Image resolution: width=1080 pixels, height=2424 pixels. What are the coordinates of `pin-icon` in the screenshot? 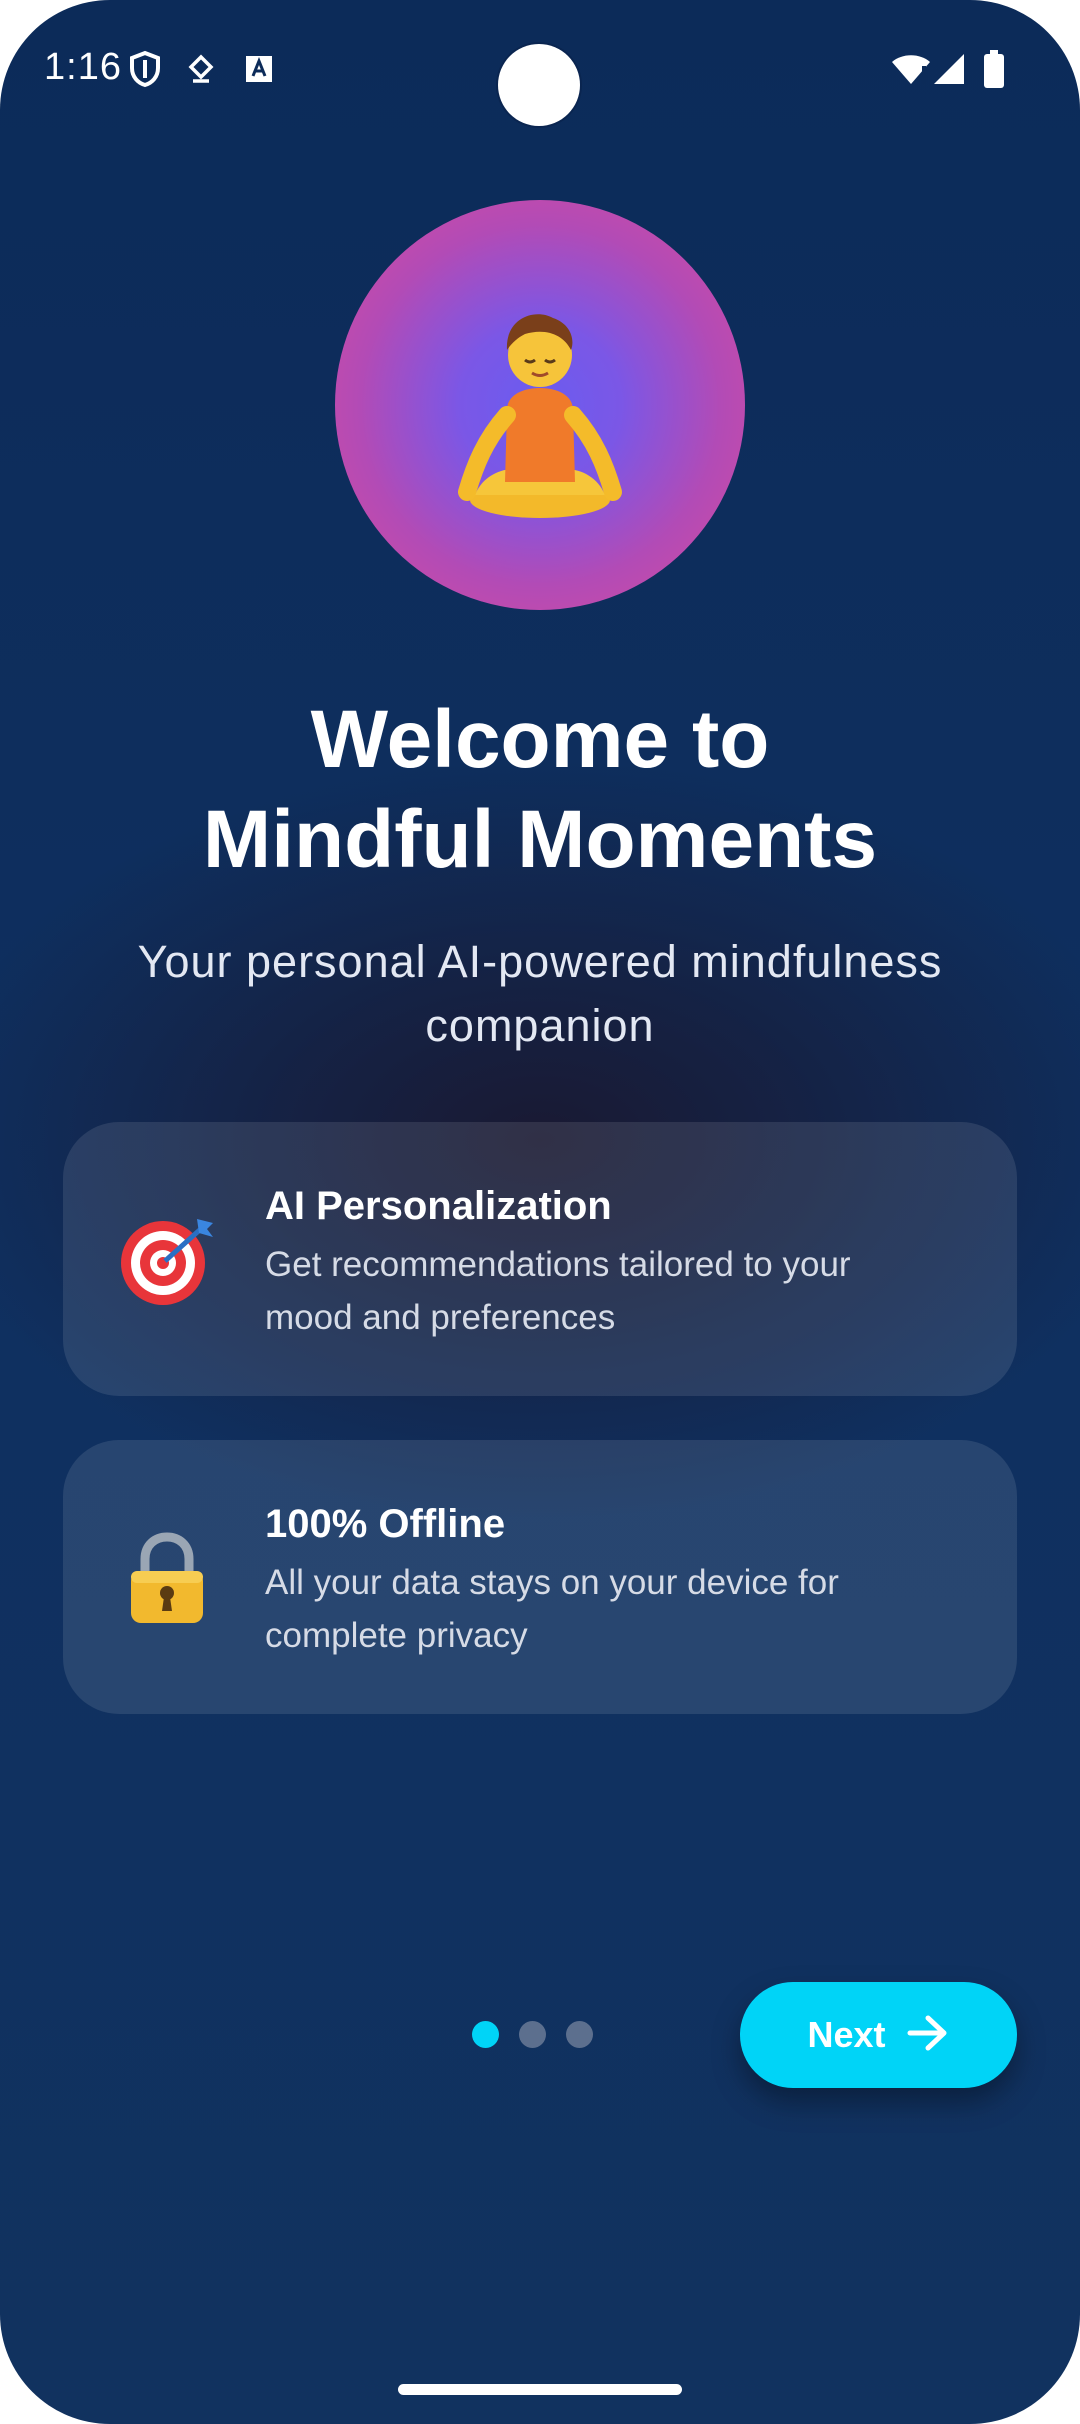 It's located at (201, 72).